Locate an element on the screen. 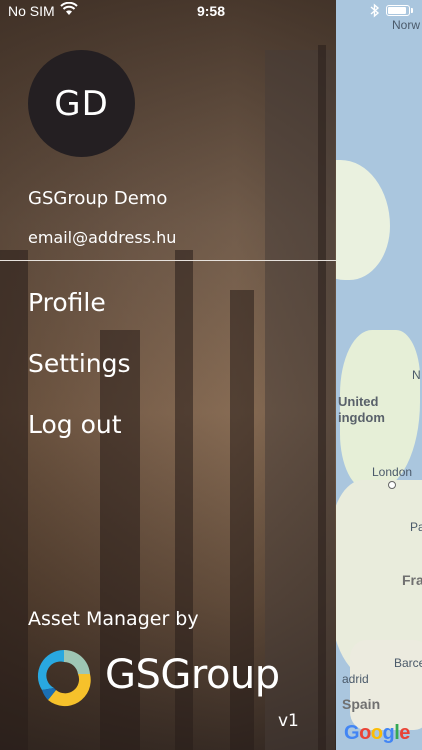  google-attribution: Google is located at coordinates (377, 733).